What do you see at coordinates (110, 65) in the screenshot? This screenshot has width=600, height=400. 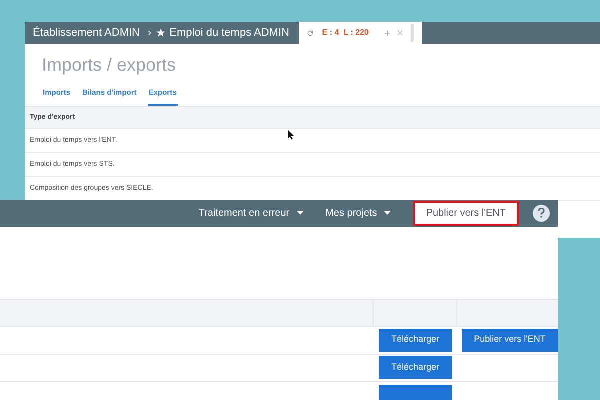 I see `page-title: Imports / exports` at bounding box center [110, 65].